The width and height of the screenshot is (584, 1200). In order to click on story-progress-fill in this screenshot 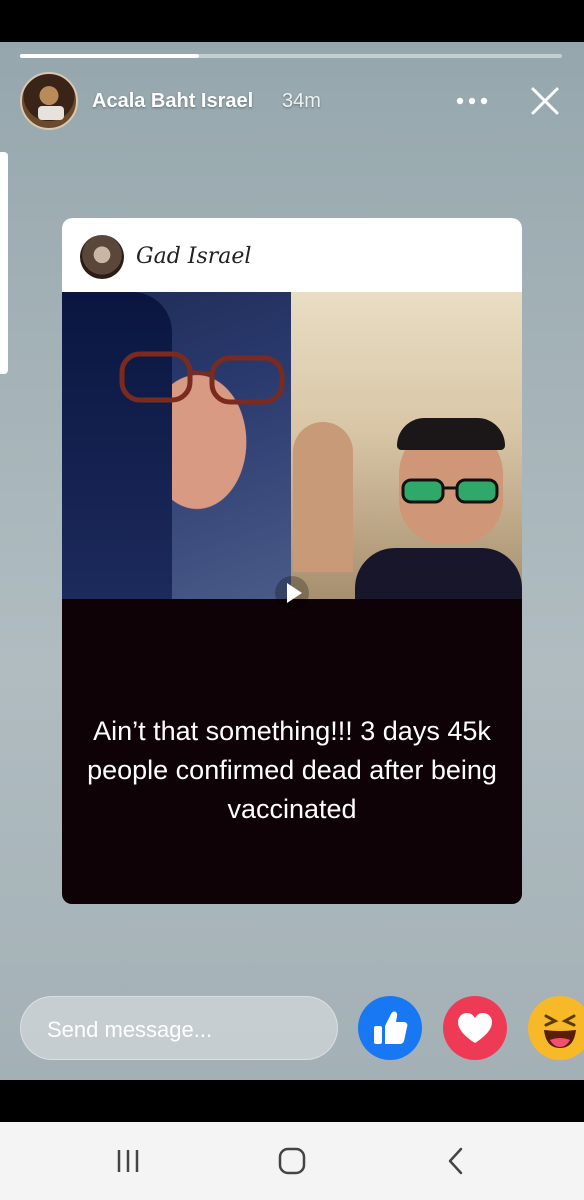, I will do `click(109, 56)`.